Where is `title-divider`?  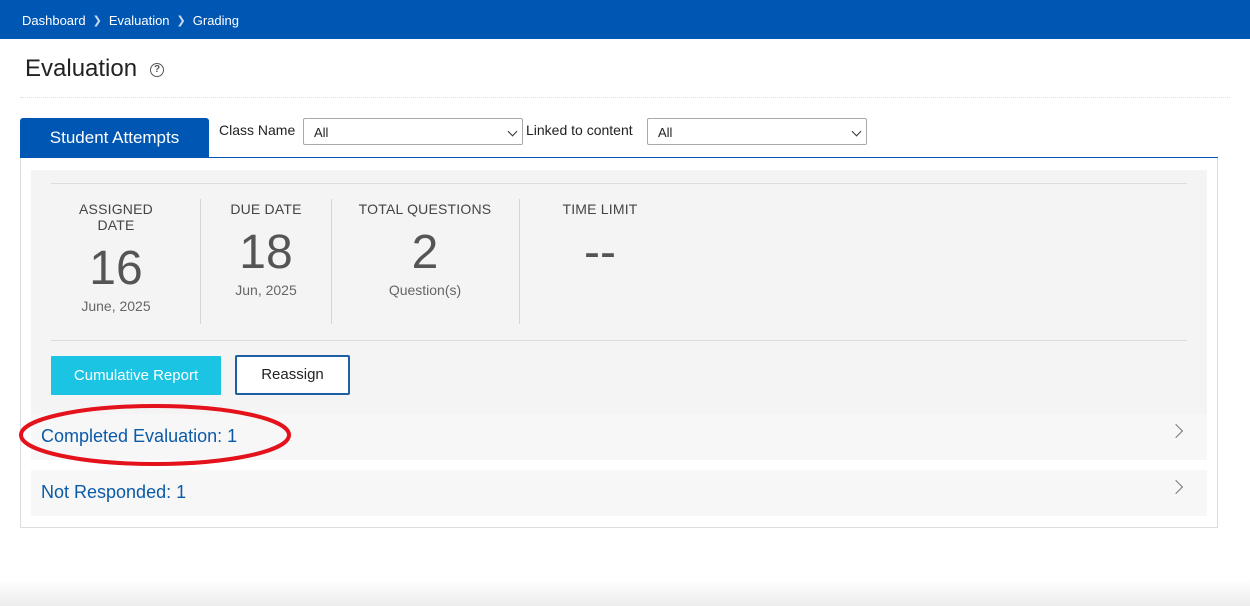 title-divider is located at coordinates (625, 97).